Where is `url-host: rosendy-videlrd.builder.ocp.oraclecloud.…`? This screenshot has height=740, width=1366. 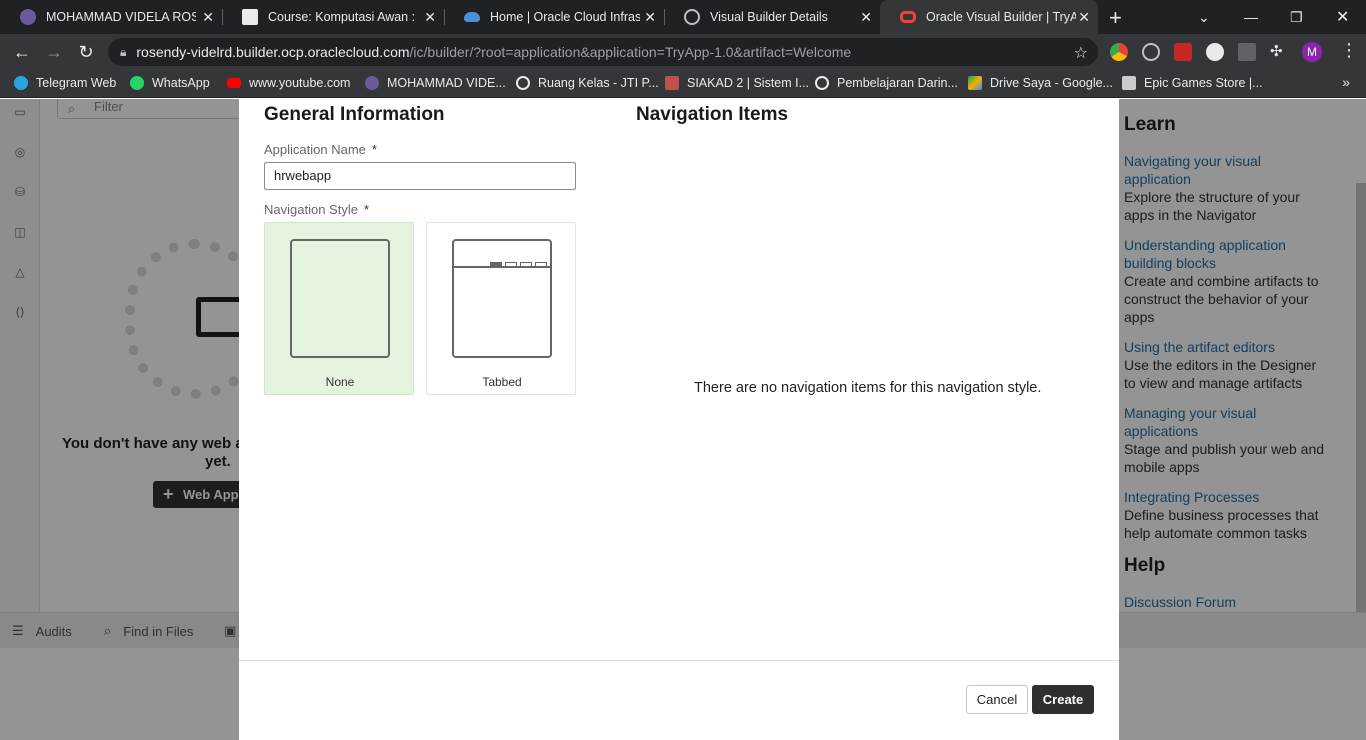
url-host: rosendy-videlrd.builder.ocp.oraclecloud.… is located at coordinates (273, 52).